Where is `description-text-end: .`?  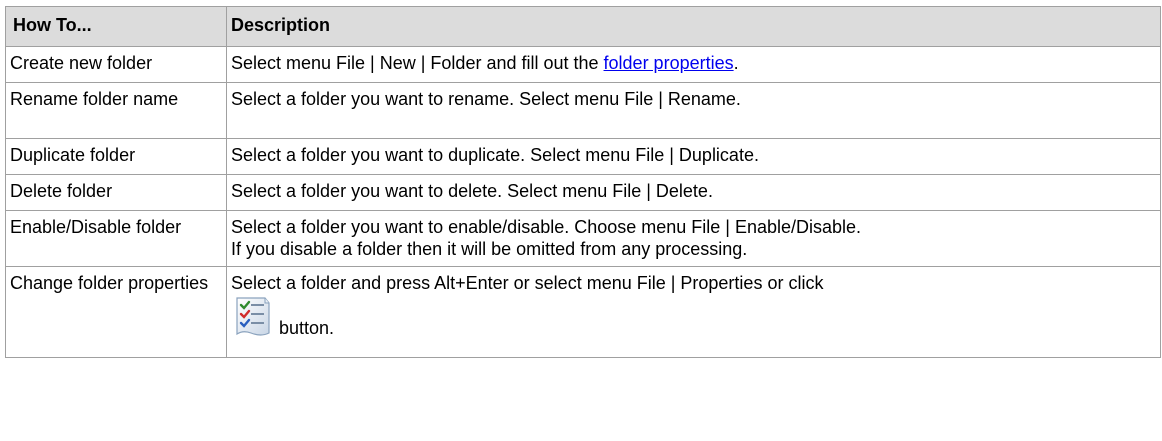 description-text-end: . is located at coordinates (736, 63).